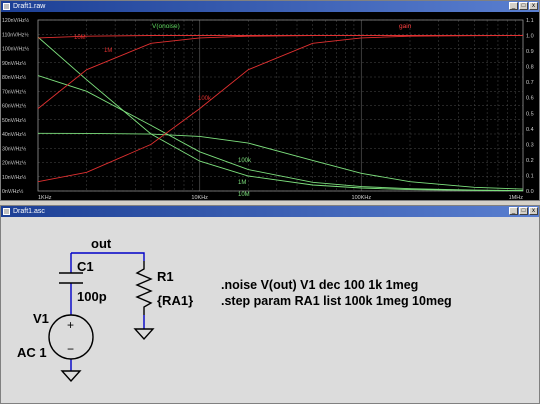 This screenshot has width=540, height=404. What do you see at coordinates (336, 301) in the screenshot?
I see `spice-directive-step: .step param RA1 list 100k 1meg 10meg` at bounding box center [336, 301].